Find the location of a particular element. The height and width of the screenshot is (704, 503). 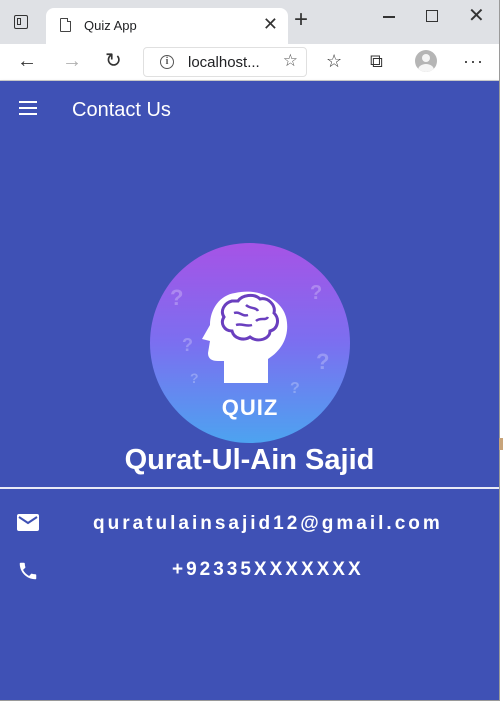

phone-icon is located at coordinates (28, 571).